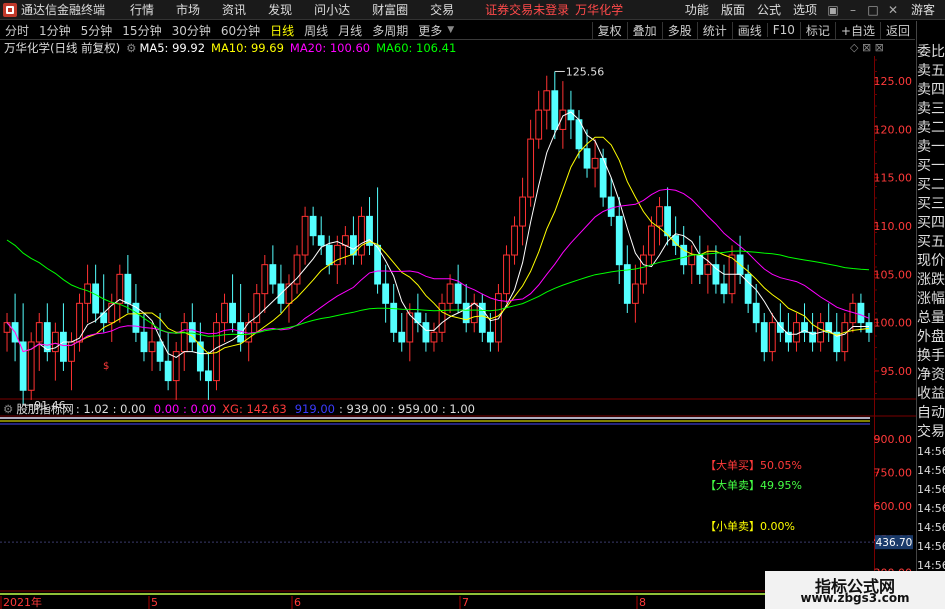  What do you see at coordinates (931, 375) in the screenshot?
I see `quote-panel-item: 净资` at bounding box center [931, 375].